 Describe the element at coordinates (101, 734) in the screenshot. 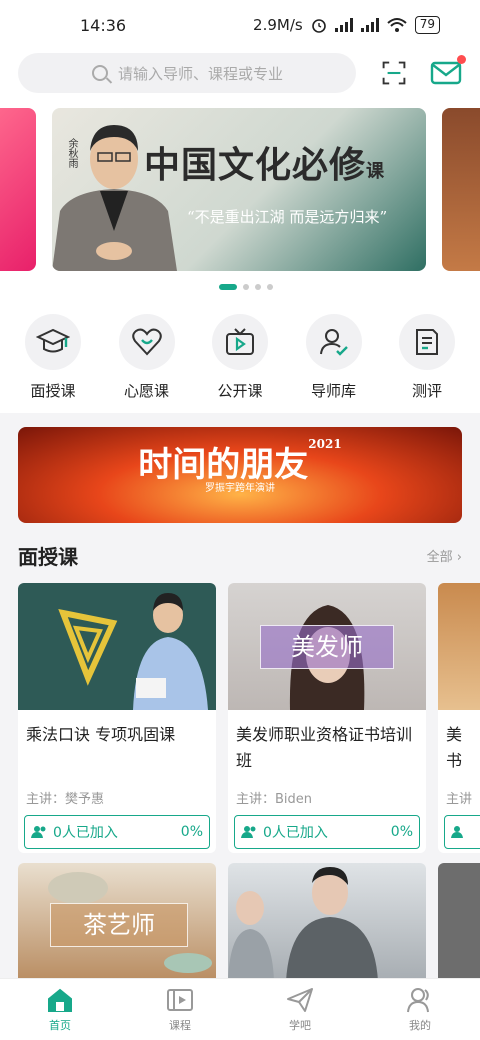

I see `course-title: 乘法口诀 专项巩固课` at that location.